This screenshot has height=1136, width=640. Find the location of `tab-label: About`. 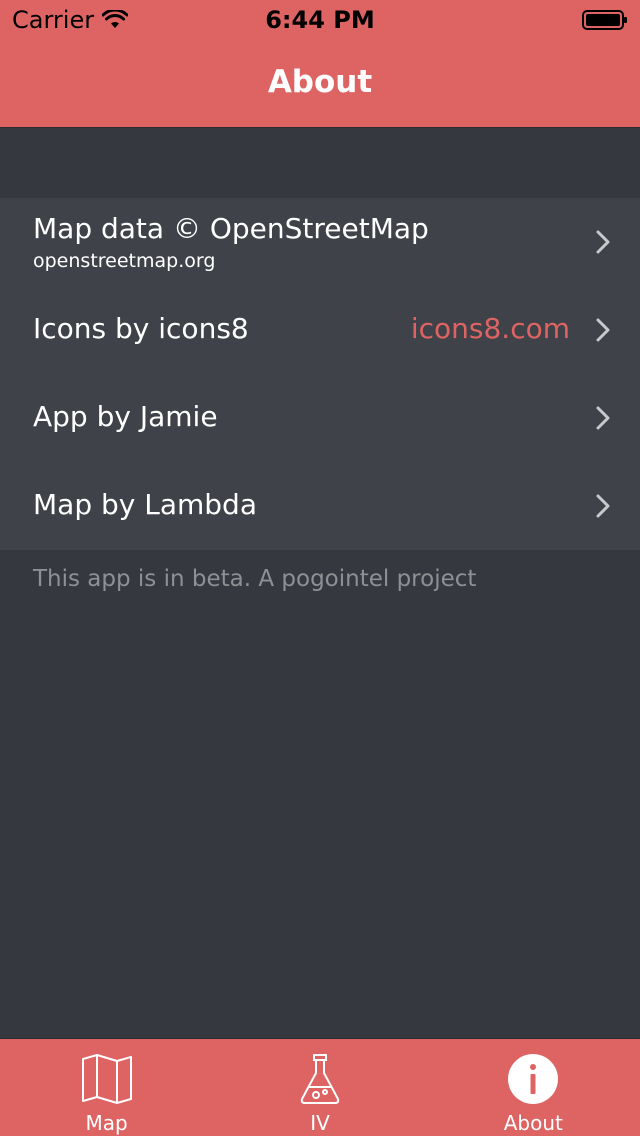

tab-label: About is located at coordinates (533, 1123).